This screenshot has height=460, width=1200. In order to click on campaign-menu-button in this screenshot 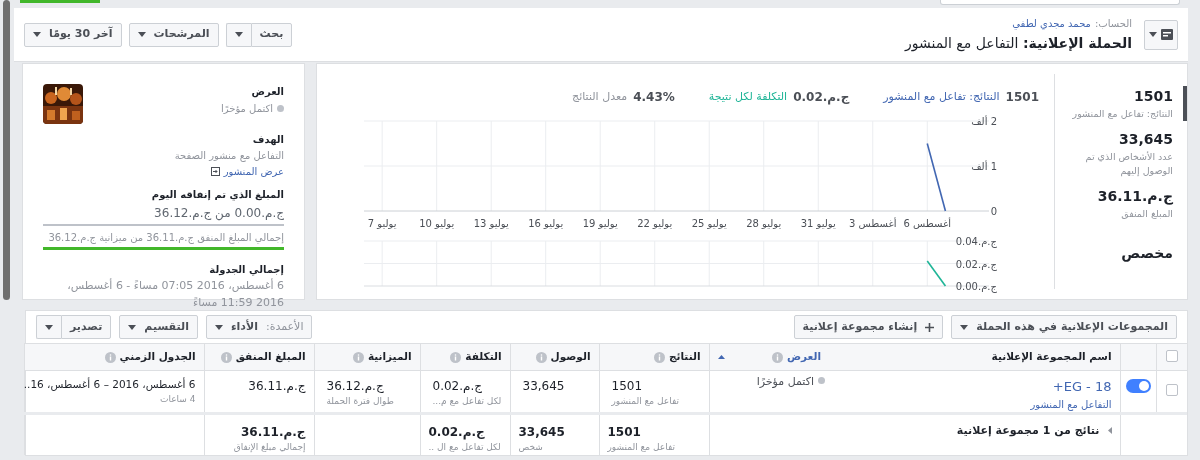, I will do `click(1161, 34)`.